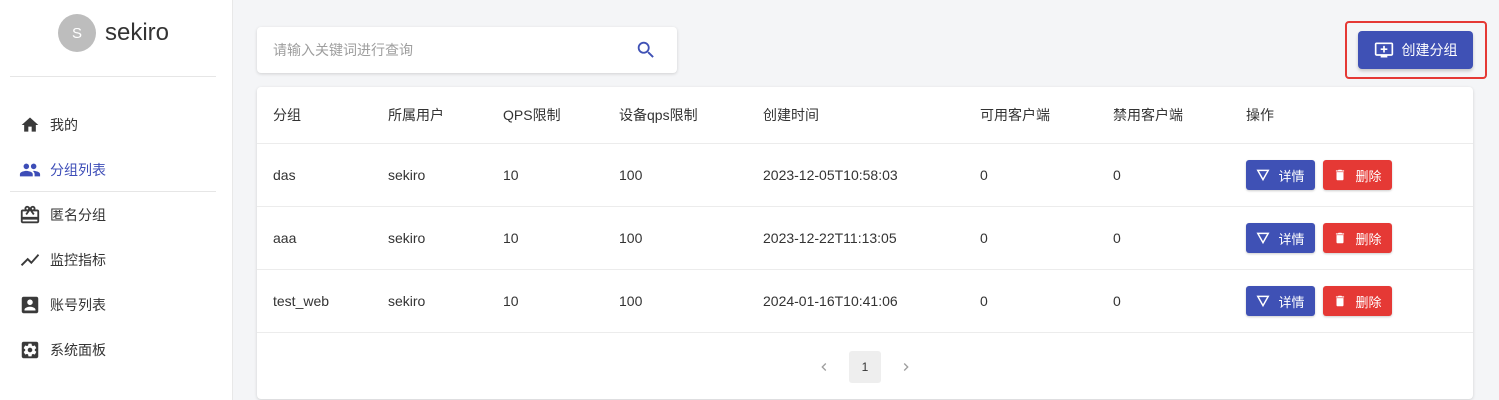 This screenshot has height=400, width=1499. I want to click on search-bar, so click(467, 50).